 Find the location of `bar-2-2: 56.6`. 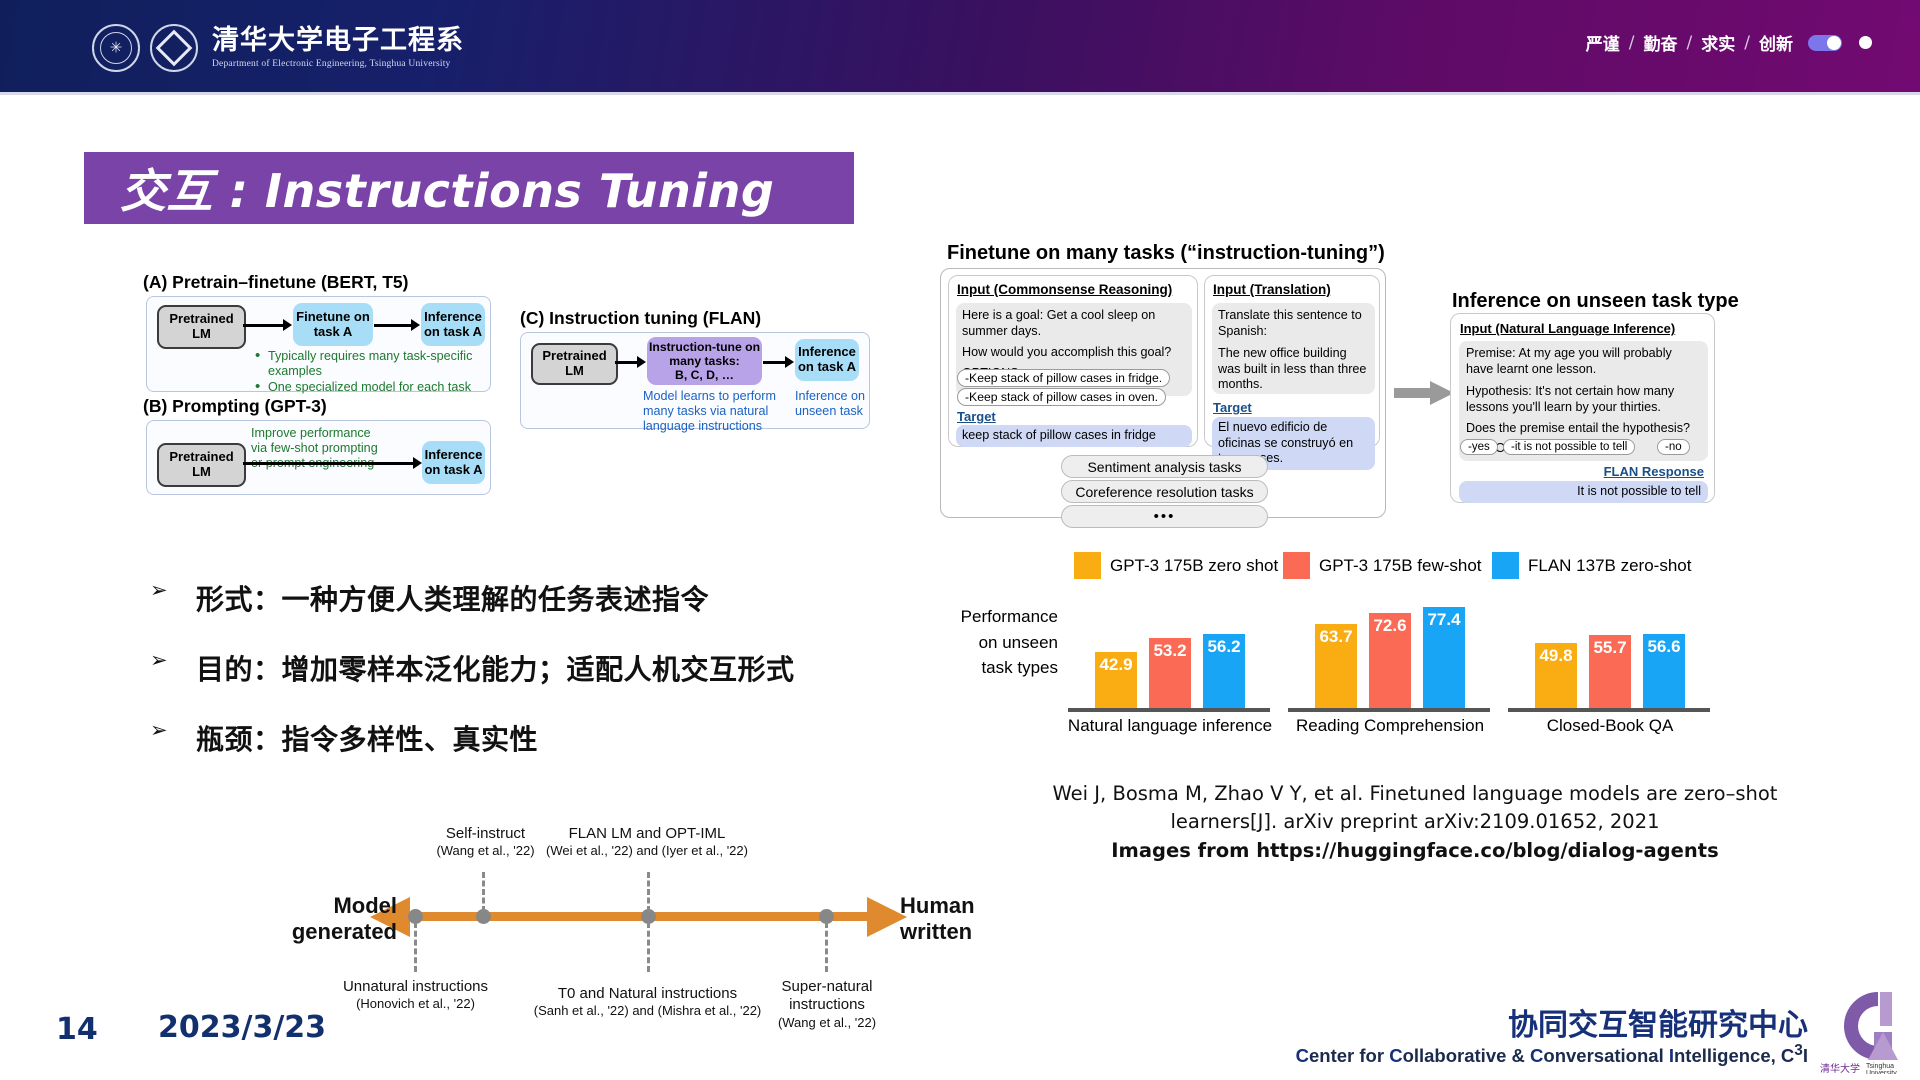

bar-2-2: 56.6 is located at coordinates (1664, 670).